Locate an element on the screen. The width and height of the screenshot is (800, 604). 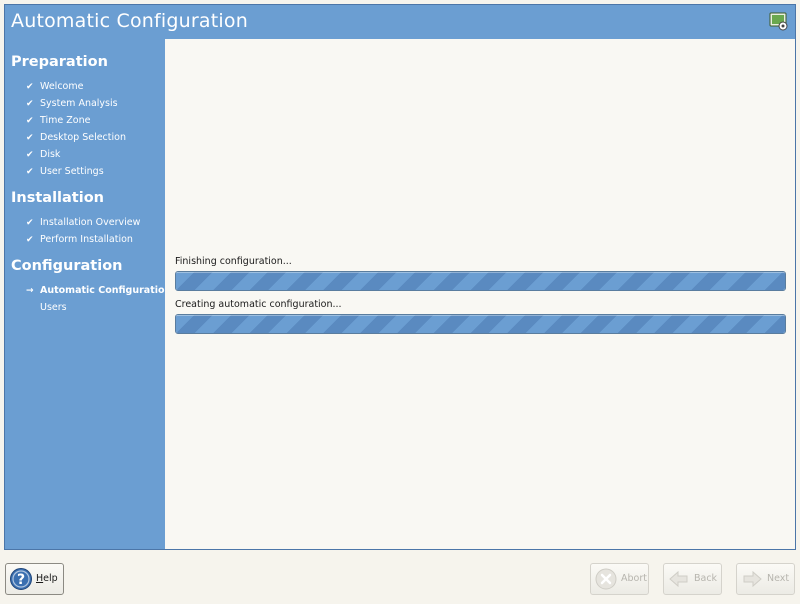
step-installation-overview: ✔ Installation Overview is located at coordinates (83, 223).